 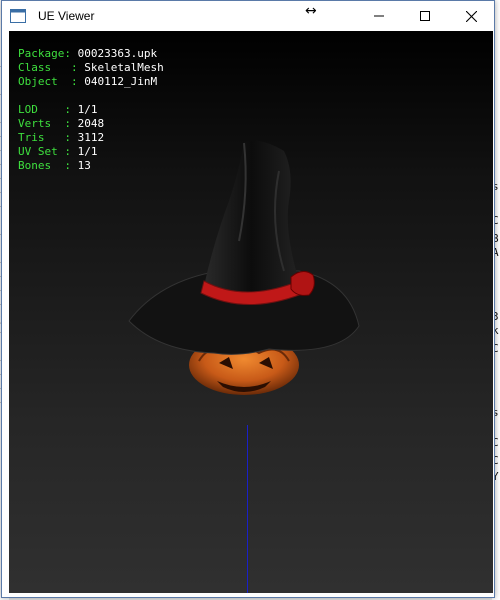 I want to click on info-verts: Verts : 2048, so click(x=61, y=123).